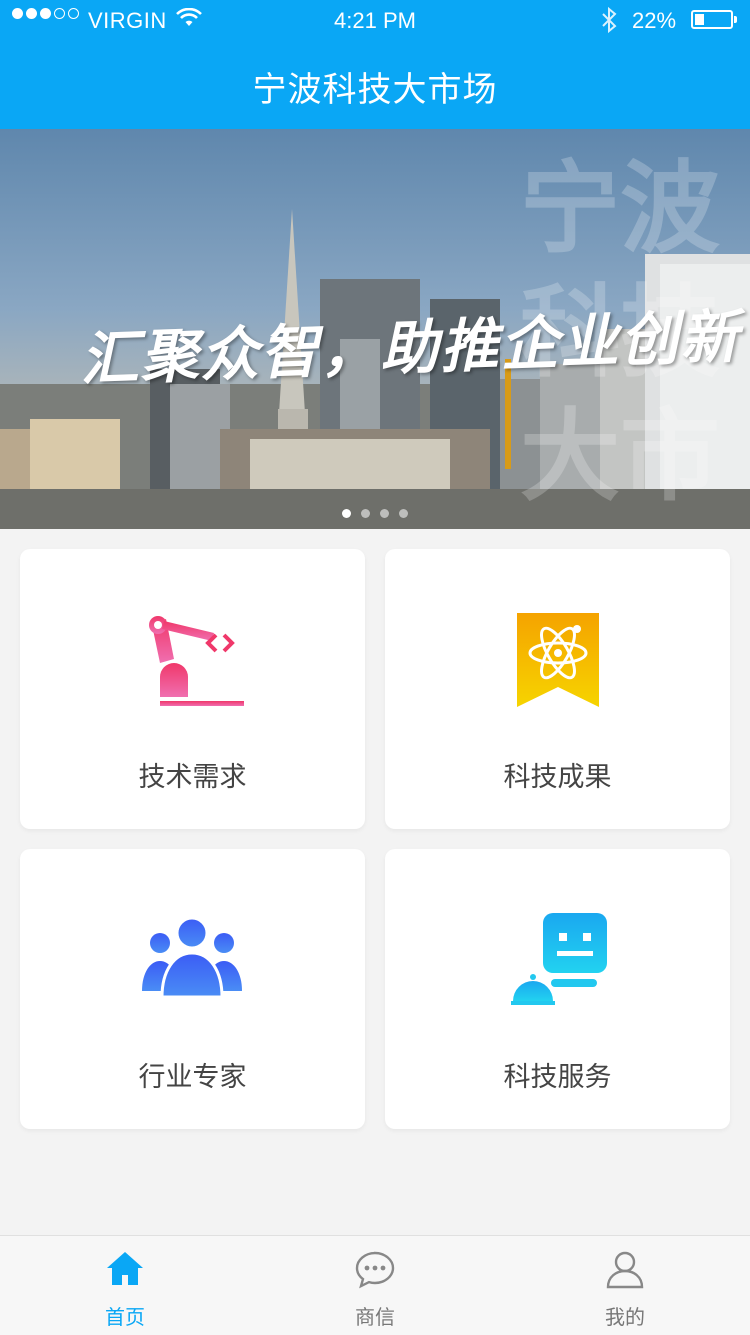 Image resolution: width=750 pixels, height=1335 pixels. What do you see at coordinates (557, 777) in the screenshot?
I see `card-label: 科技成果` at bounding box center [557, 777].